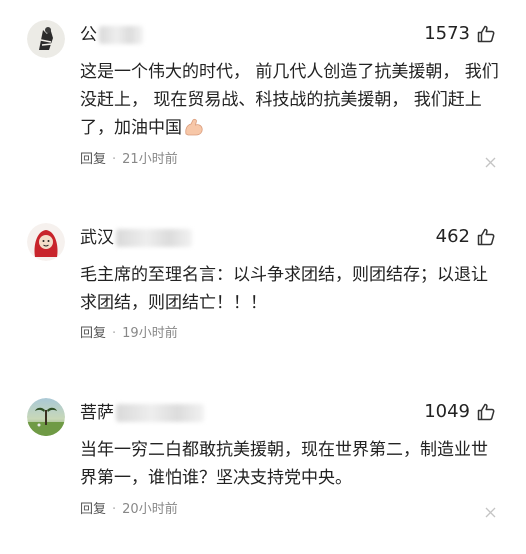 The width and height of the screenshot is (526, 554). Describe the element at coordinates (284, 464) in the screenshot. I see `comment-body: 当年一穷二白都敢抗美援朝，现在世界第二，制造业世界第一，谁怕谁？坚决支持党中央。` at that location.